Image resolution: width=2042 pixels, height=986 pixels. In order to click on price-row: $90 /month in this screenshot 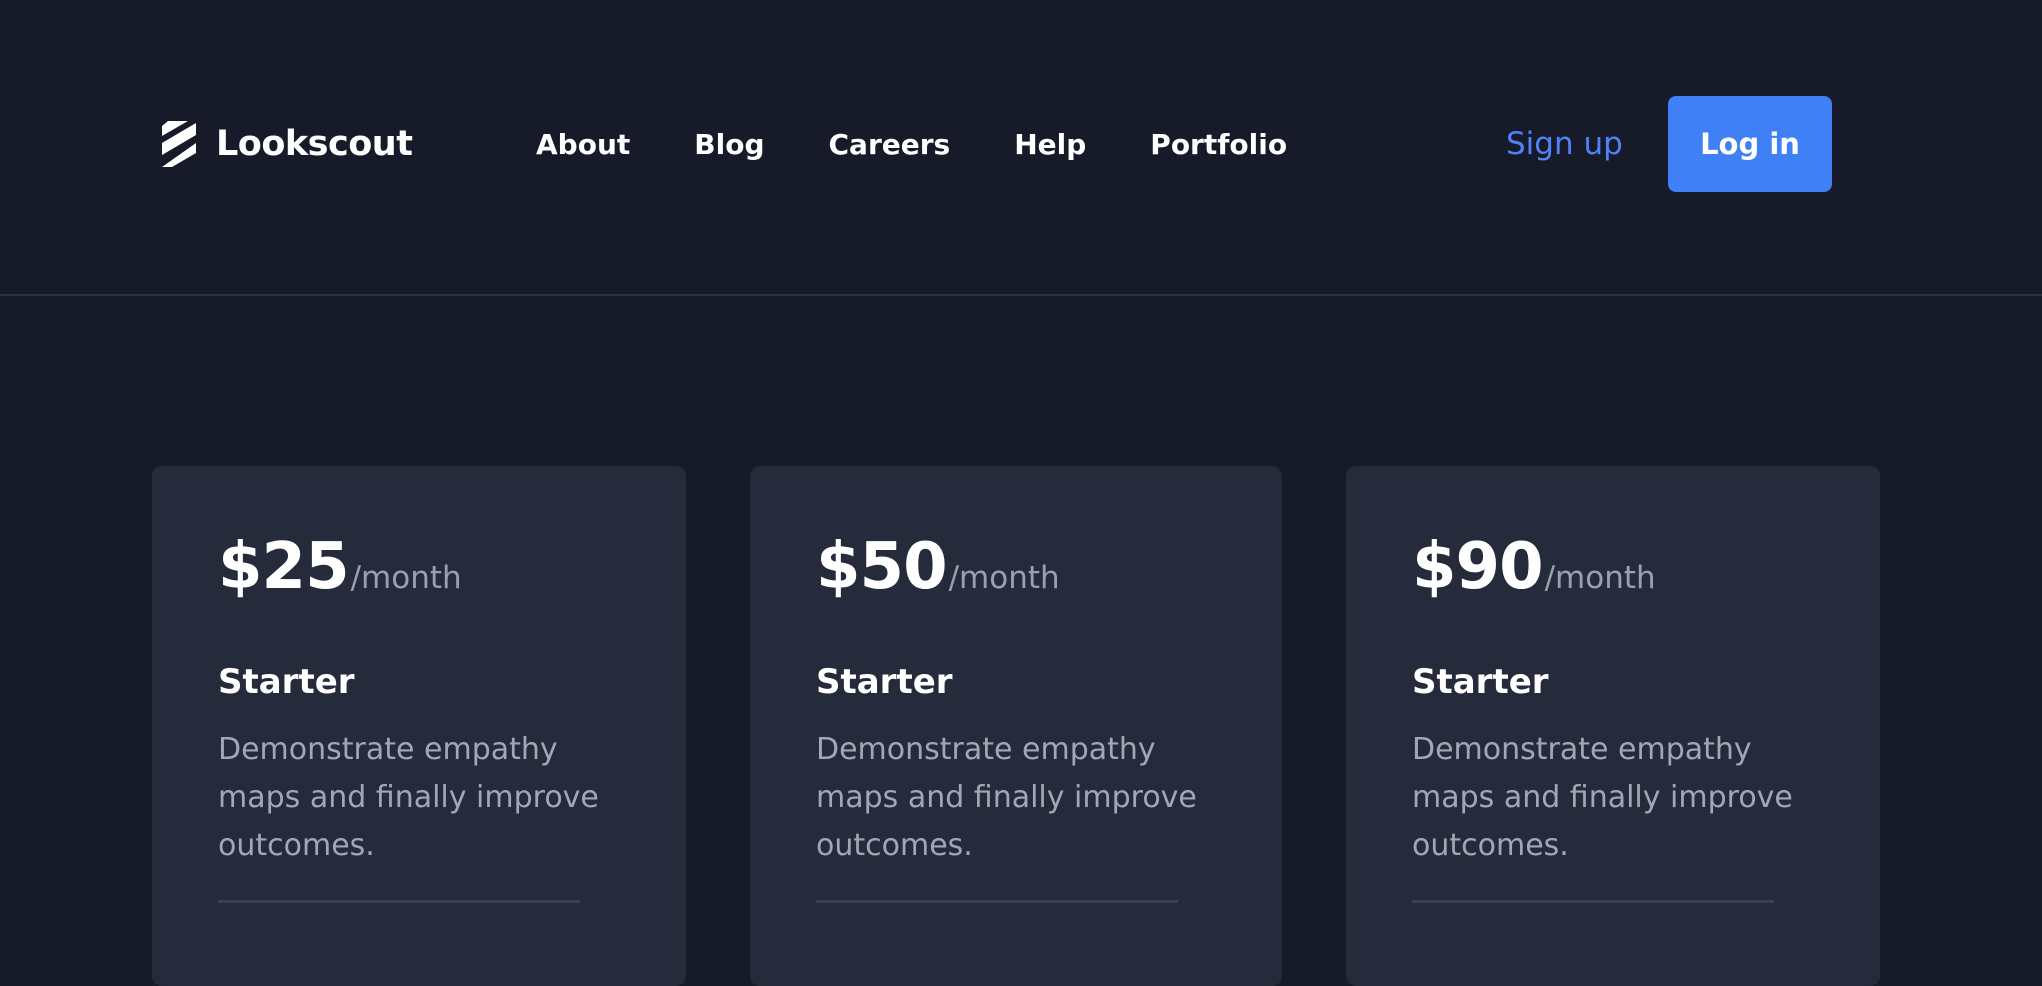, I will do `click(1534, 567)`.